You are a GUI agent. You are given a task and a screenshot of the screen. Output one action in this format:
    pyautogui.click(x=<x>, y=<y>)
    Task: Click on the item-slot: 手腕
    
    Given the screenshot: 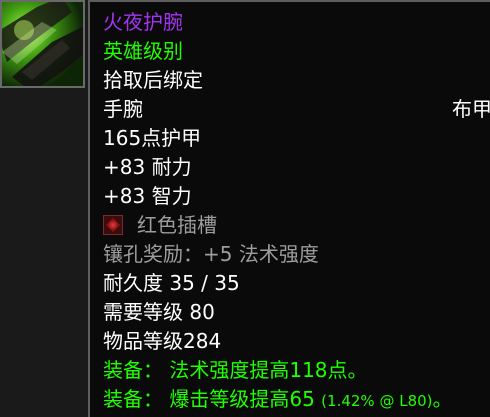 What is the action you would take?
    pyautogui.click(x=123, y=109)
    